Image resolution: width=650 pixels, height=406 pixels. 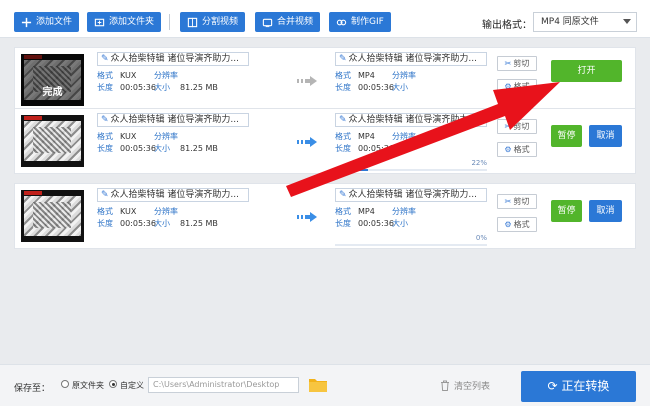 I want to click on completed-overlay: 完成, so click(x=52, y=92).